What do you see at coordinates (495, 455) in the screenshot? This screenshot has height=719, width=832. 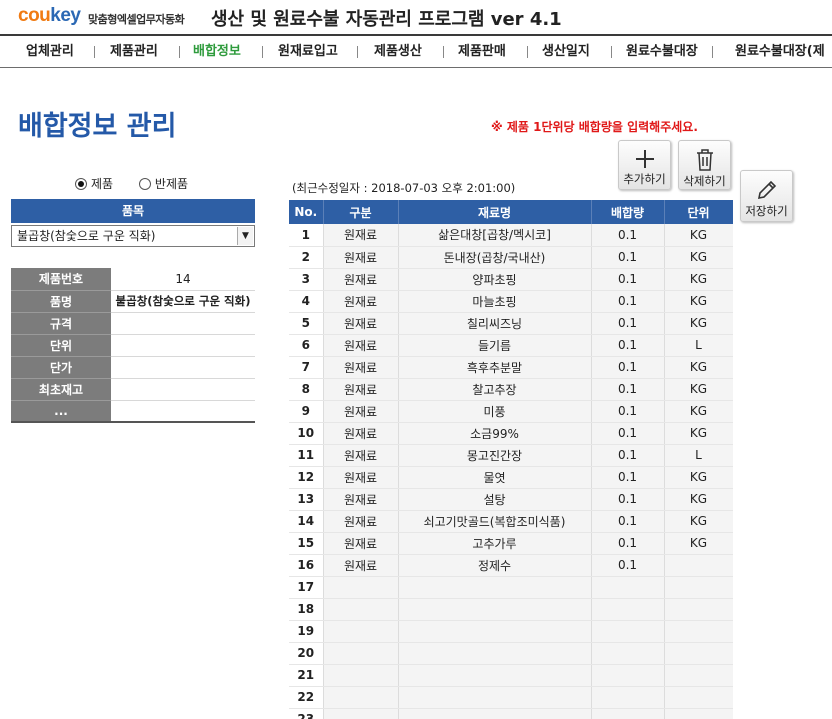 I see `grid-material-cell: 몽고진간장` at bounding box center [495, 455].